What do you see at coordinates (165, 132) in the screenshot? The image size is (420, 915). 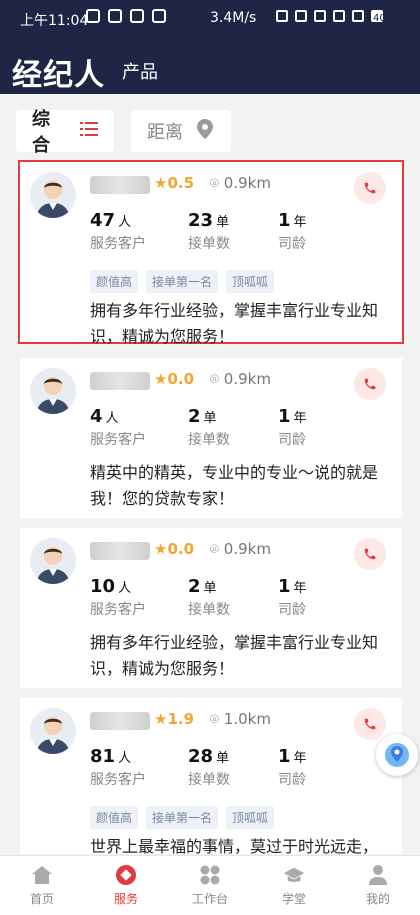 I see `filter-label: 距离` at bounding box center [165, 132].